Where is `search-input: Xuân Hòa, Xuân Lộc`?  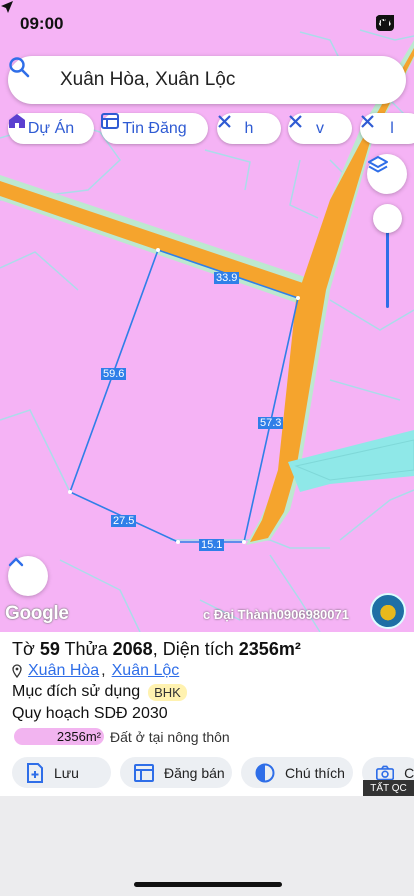 search-input: Xuân Hòa, Xuân Lộc is located at coordinates (147, 80).